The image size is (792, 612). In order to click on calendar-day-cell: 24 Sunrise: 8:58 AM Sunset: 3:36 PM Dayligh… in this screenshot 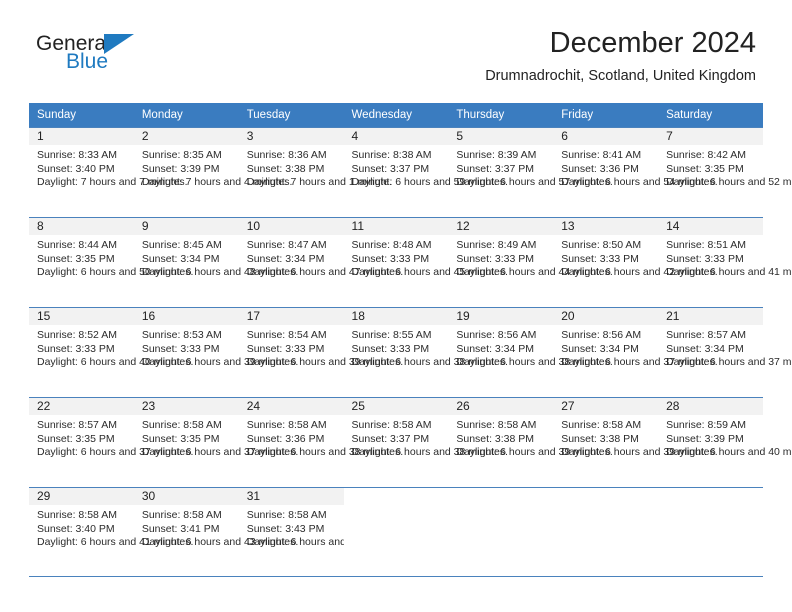, I will do `click(320, 442)`.